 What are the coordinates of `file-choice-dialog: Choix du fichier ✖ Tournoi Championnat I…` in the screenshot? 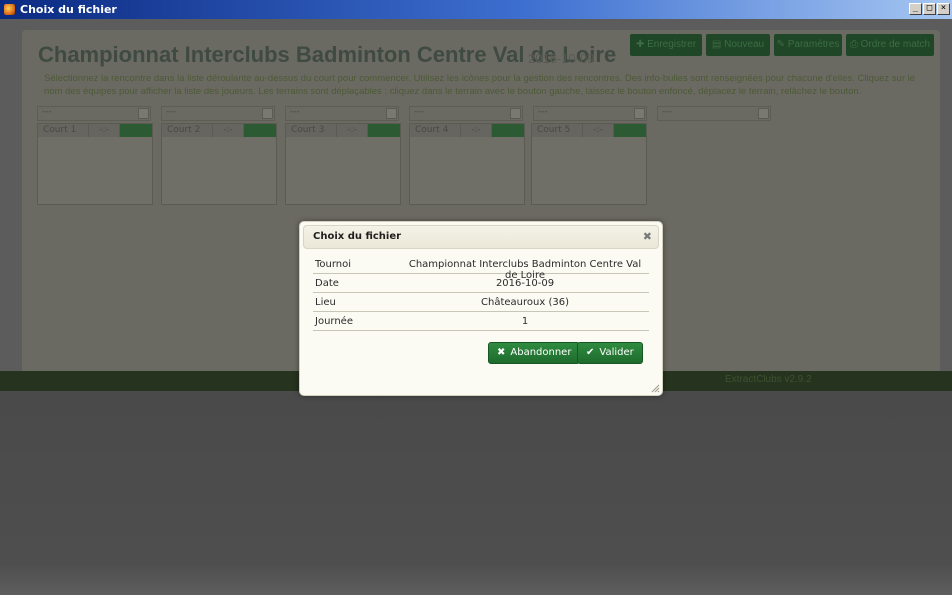 It's located at (481, 308).